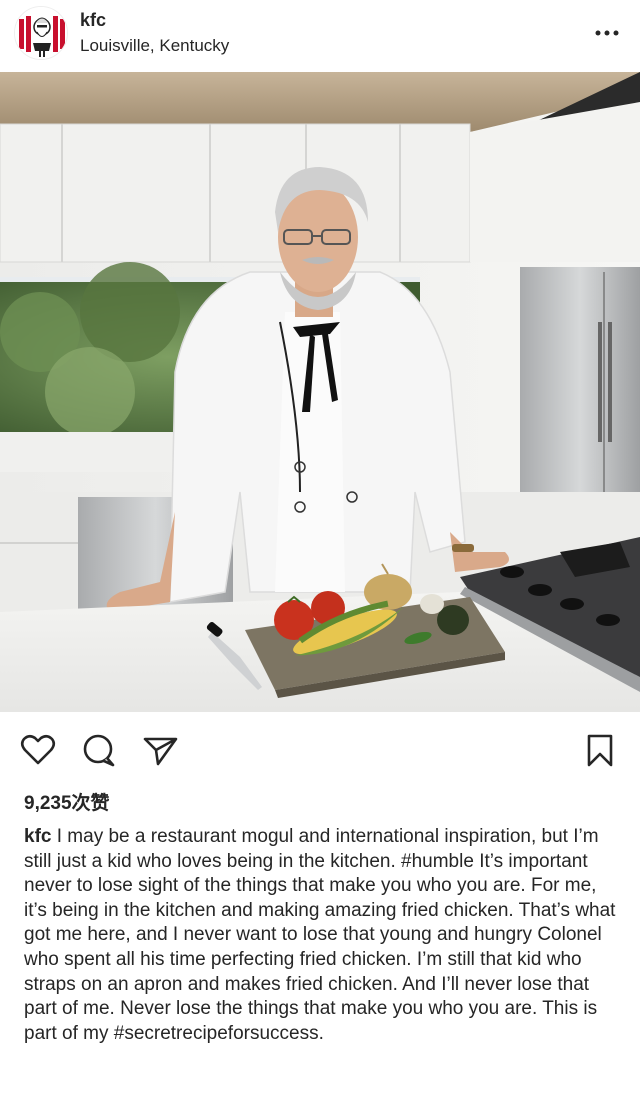 The height and width of the screenshot is (1110, 640). Describe the element at coordinates (320, 36) in the screenshot. I see `post-header: kfc Louisville, Kentucky` at that location.